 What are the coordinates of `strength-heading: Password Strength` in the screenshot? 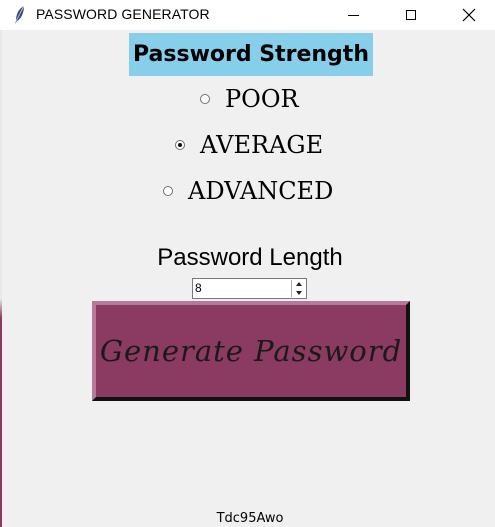 It's located at (251, 54).